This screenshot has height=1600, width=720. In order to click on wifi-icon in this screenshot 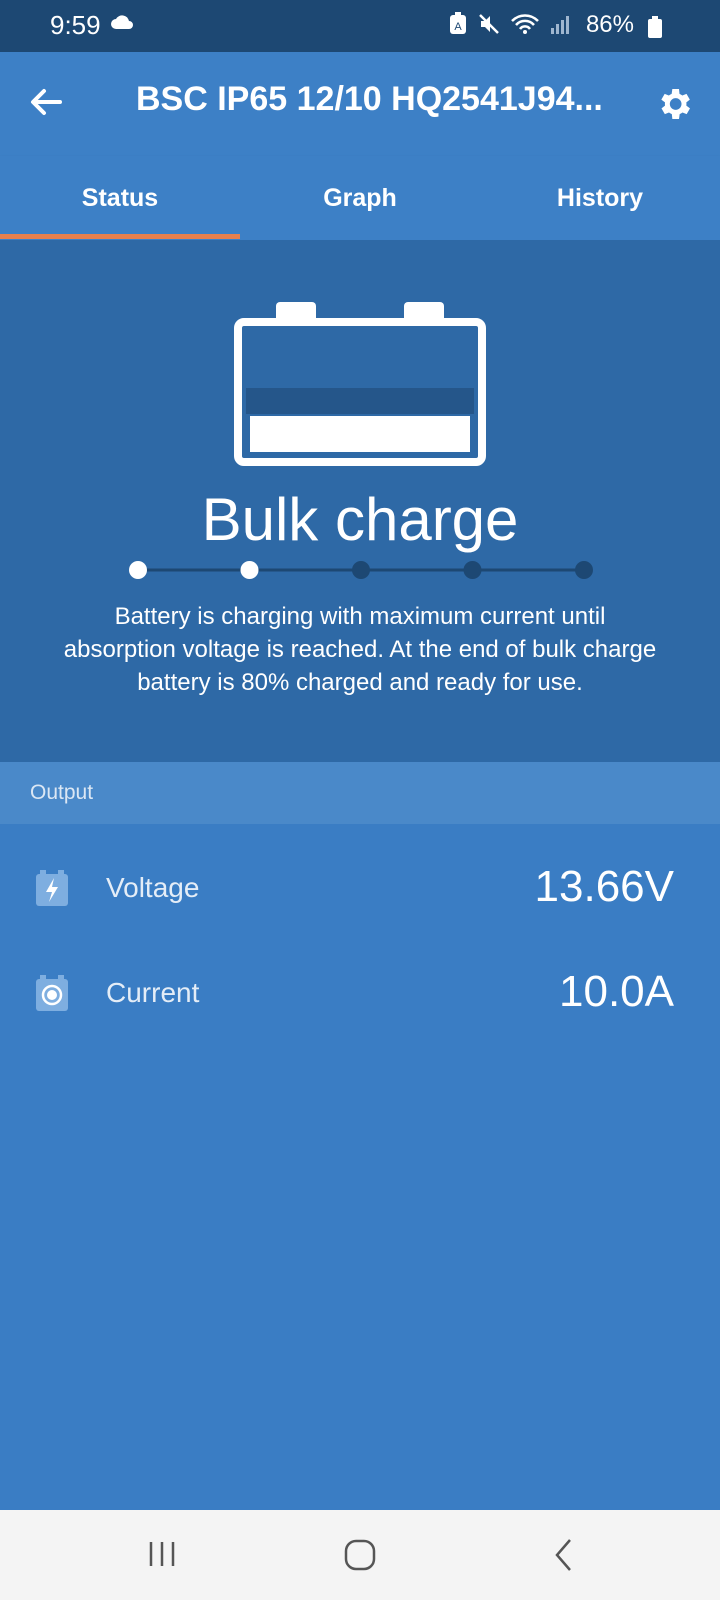, I will do `click(525, 26)`.